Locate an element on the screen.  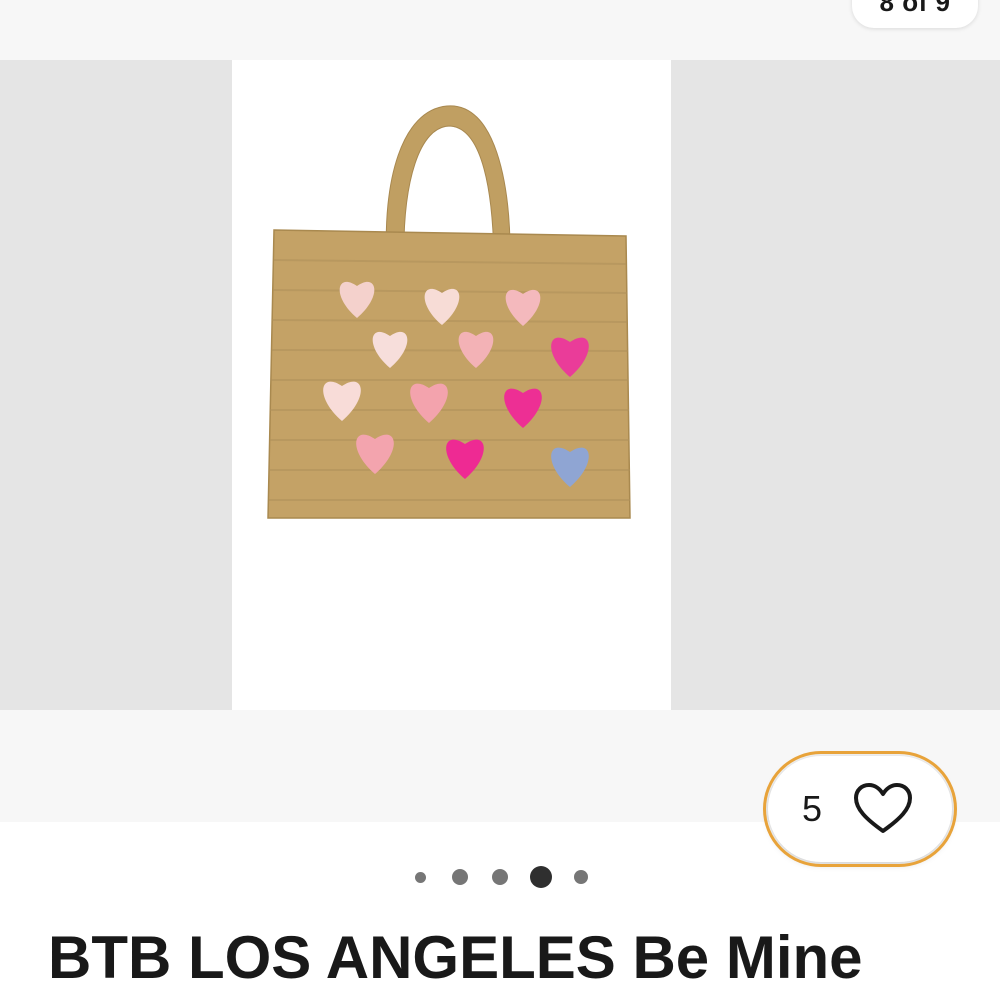
listing-title: BTB LOS ANGELES Be Mine is located at coordinates (455, 957).